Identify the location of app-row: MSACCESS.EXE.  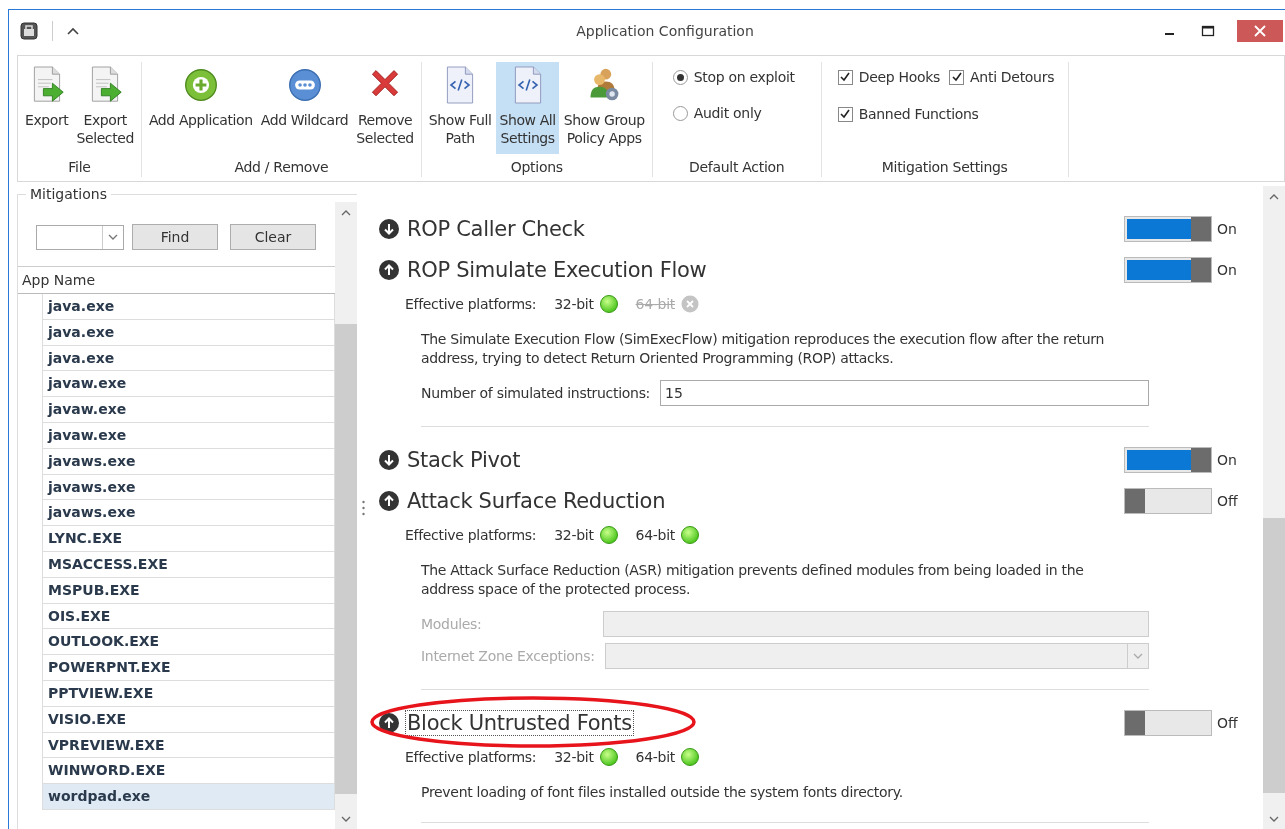
(188, 564).